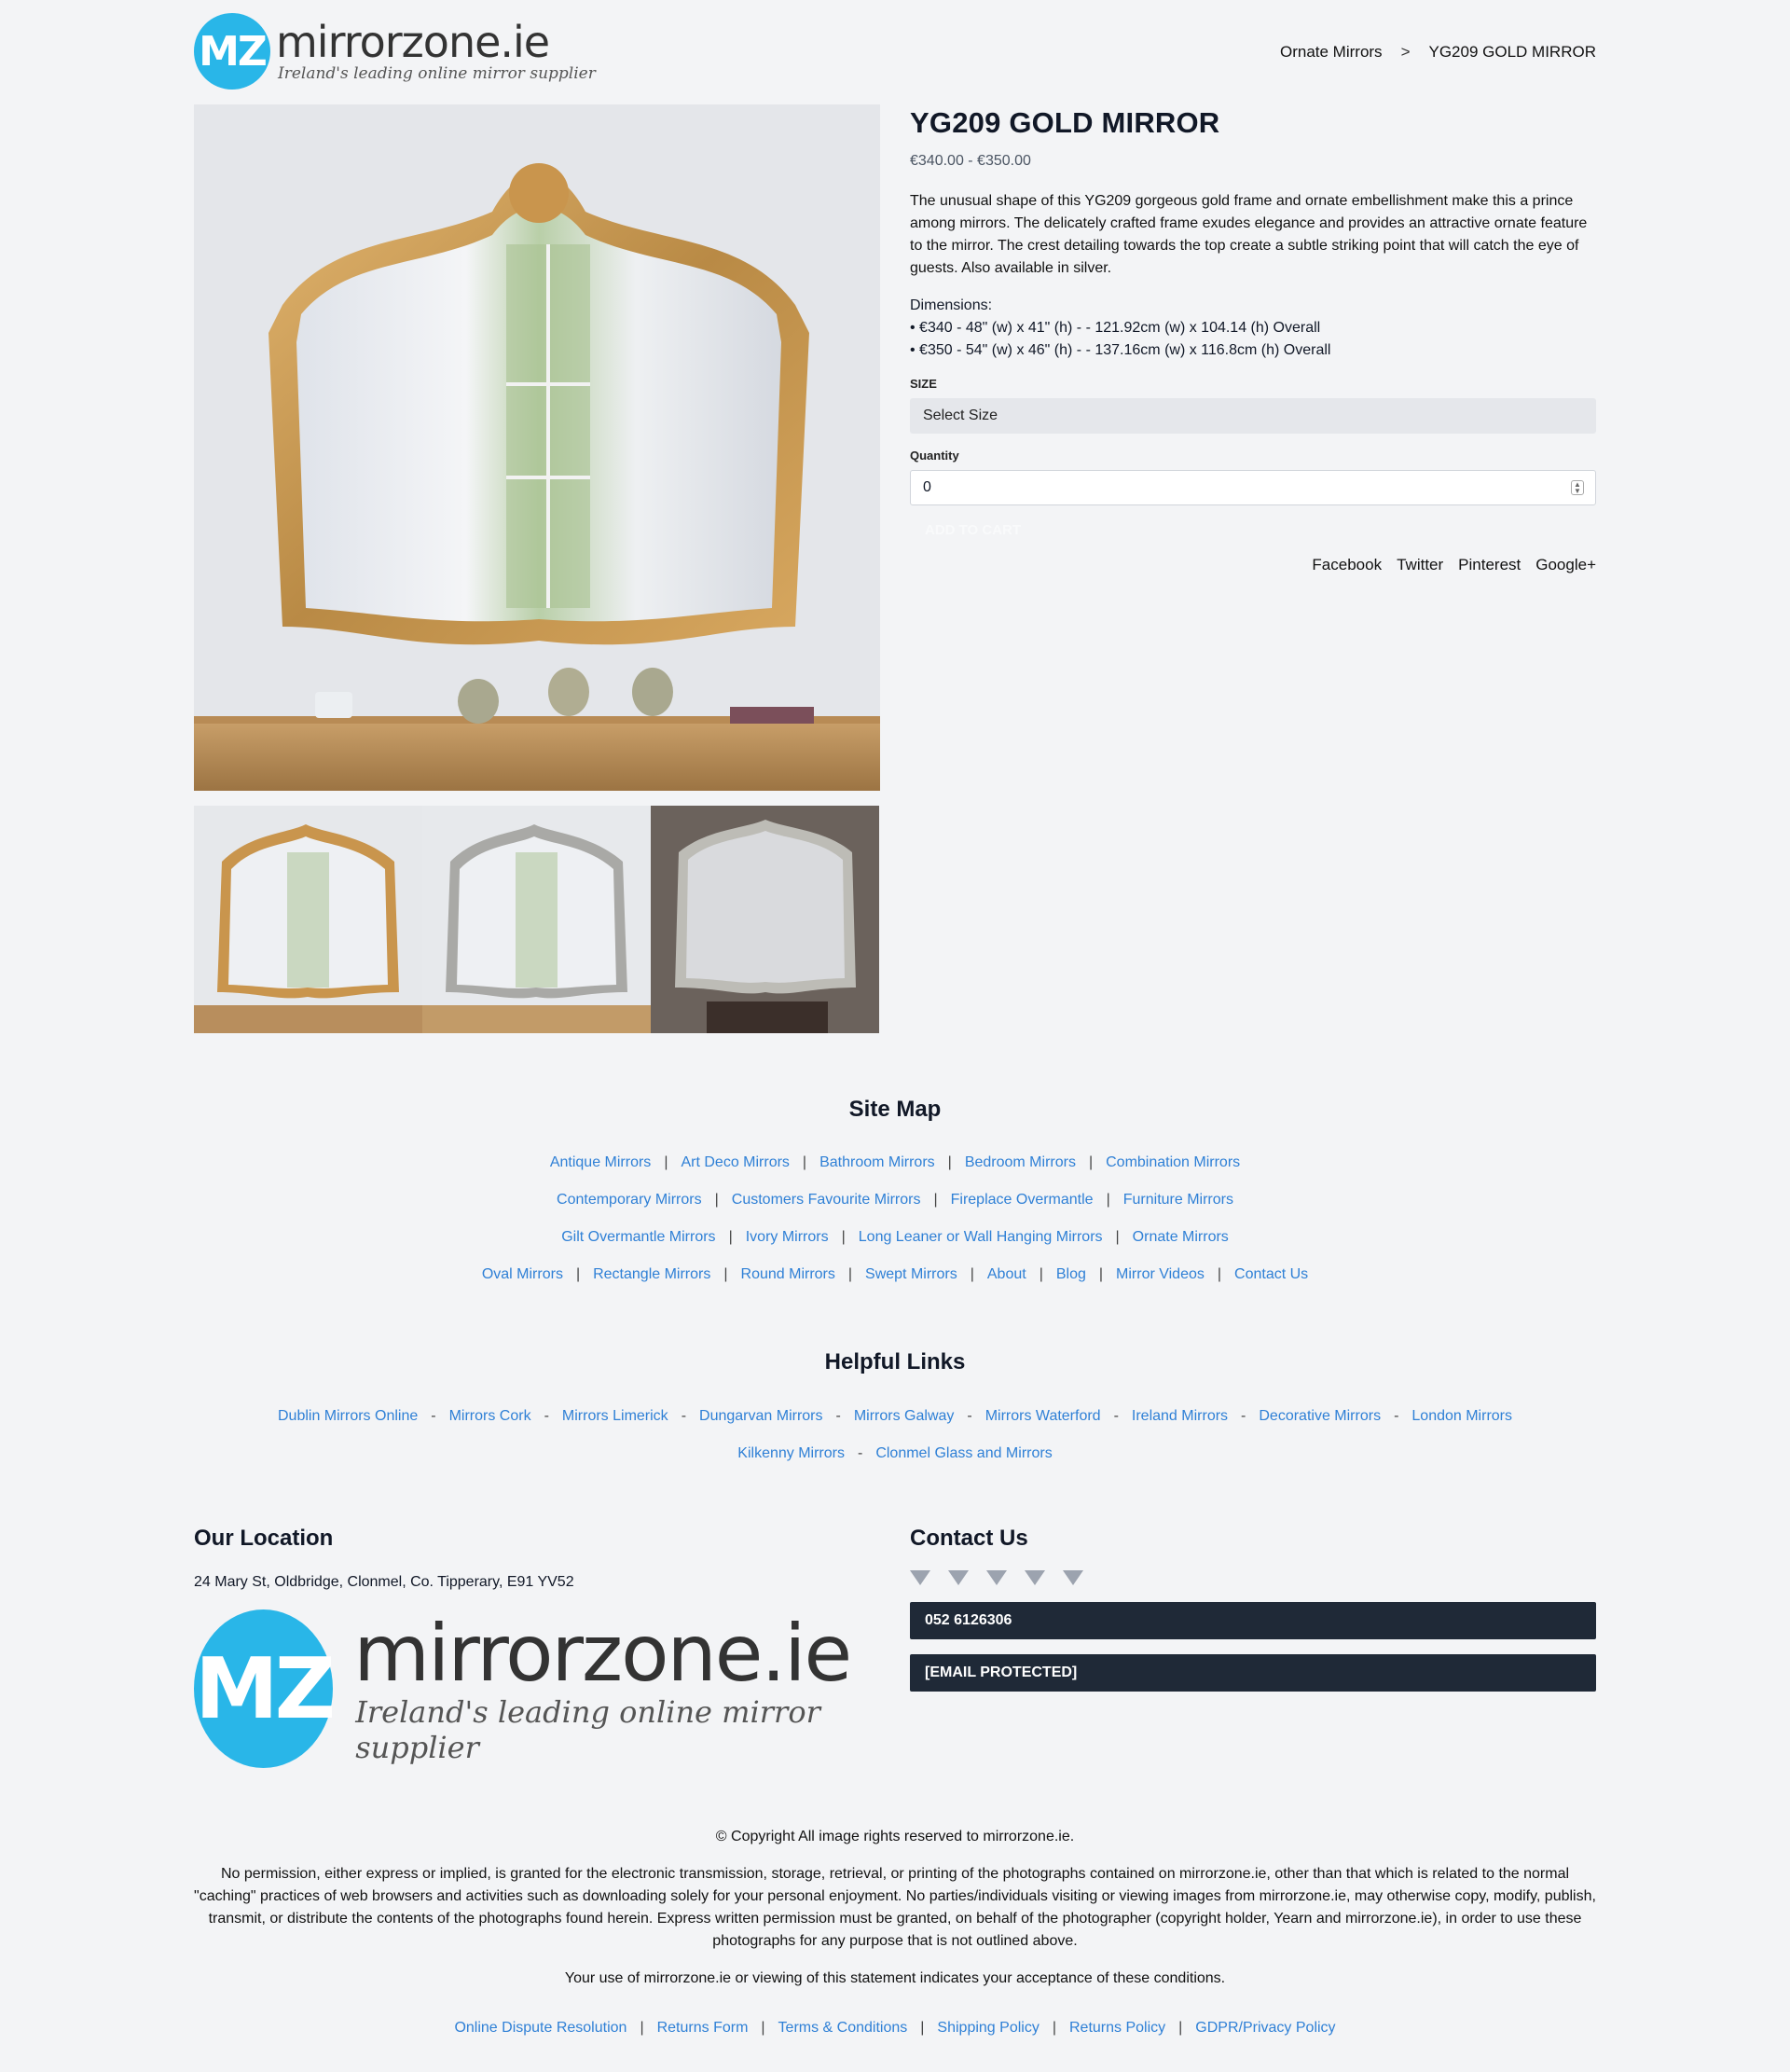 The height and width of the screenshot is (2072, 1790). Describe the element at coordinates (1577, 487) in the screenshot. I see `stepper-arrows-icon: ▲ ▼` at that location.